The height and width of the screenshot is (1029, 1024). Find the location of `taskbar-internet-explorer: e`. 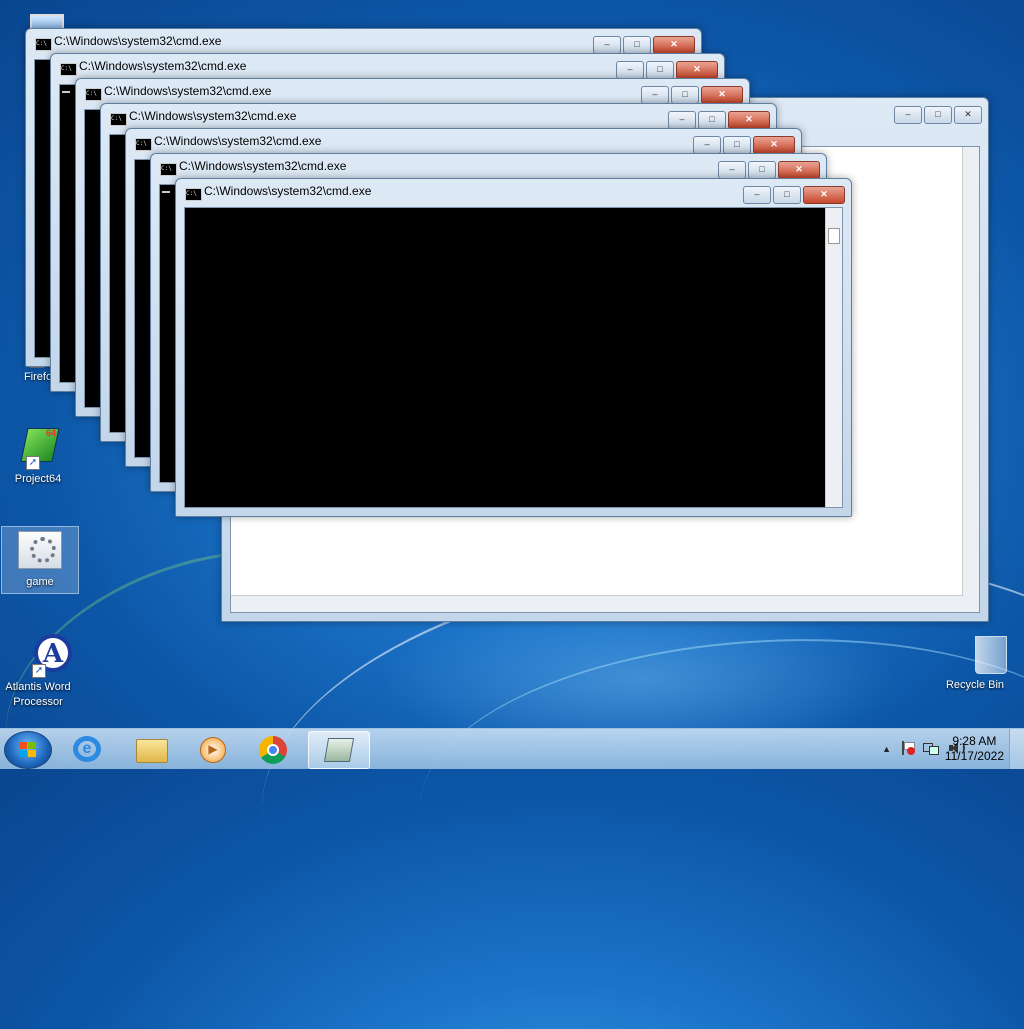

taskbar-internet-explorer: e is located at coordinates (88, 749).